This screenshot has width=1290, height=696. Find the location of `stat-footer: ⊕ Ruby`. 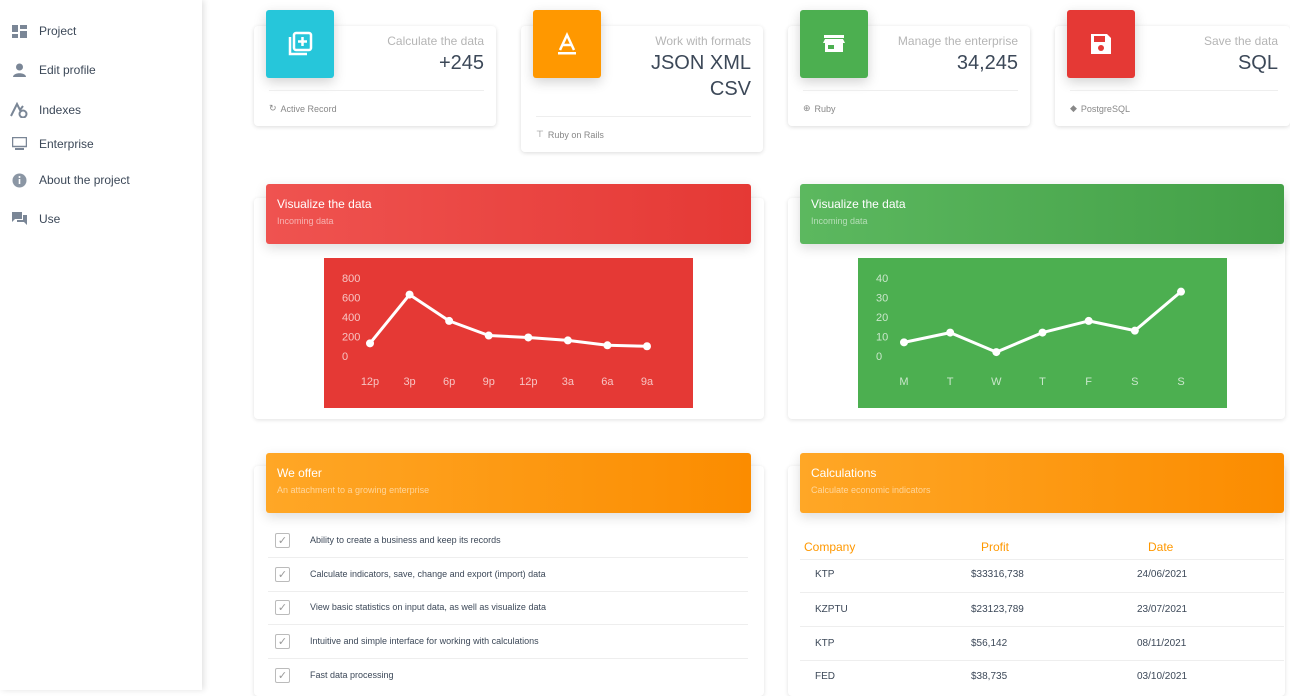

stat-footer: ⊕ Ruby is located at coordinates (910, 102).